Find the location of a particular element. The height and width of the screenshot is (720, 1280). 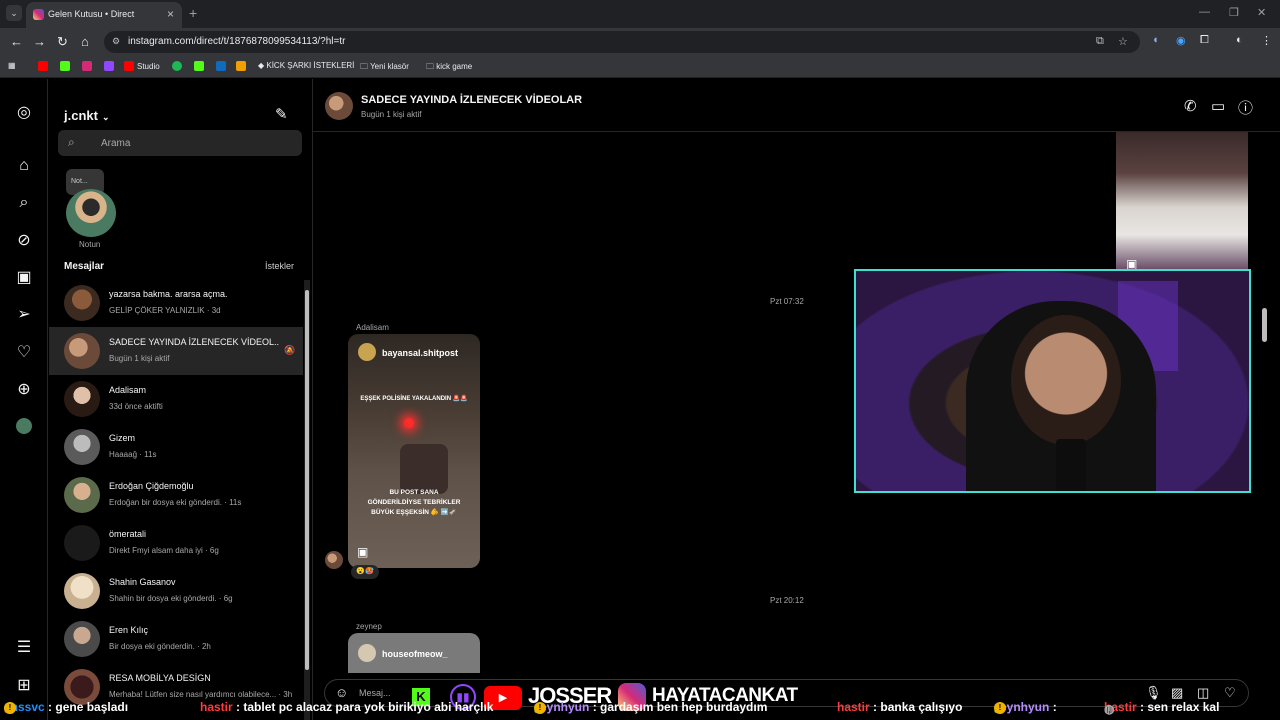

profile-avatar is located at coordinates (24, 426).